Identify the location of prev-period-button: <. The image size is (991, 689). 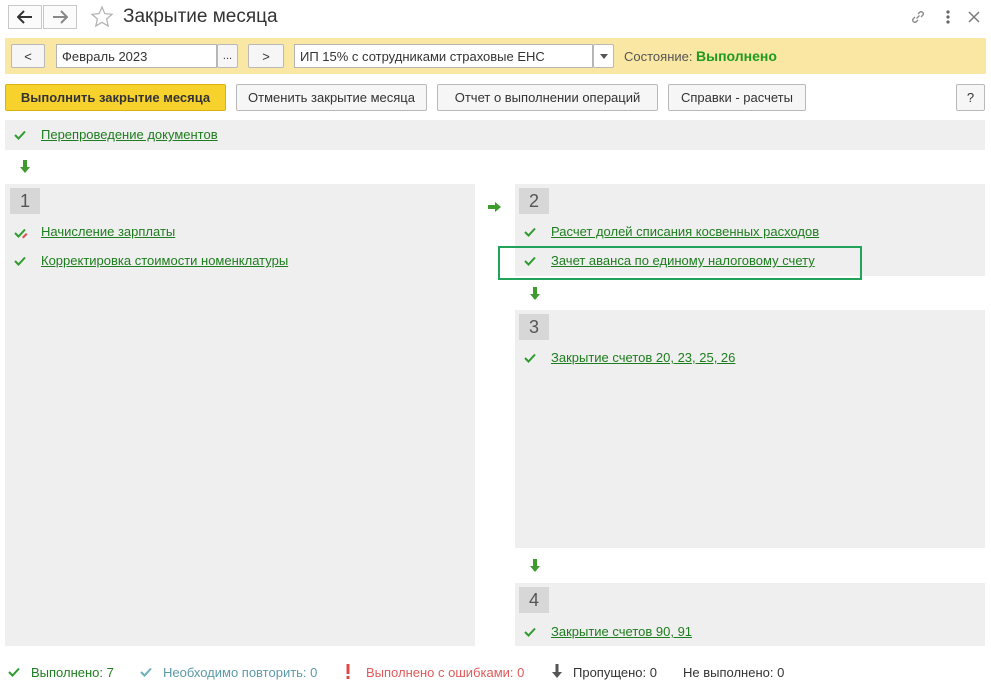
(28, 56).